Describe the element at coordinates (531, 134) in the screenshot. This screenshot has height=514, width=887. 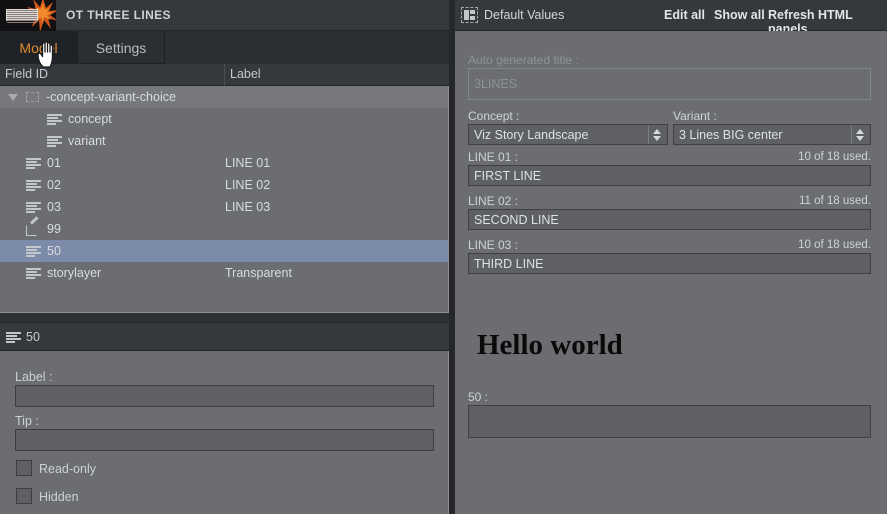
I see `concept-select-value: Viz Story Landscape` at that location.